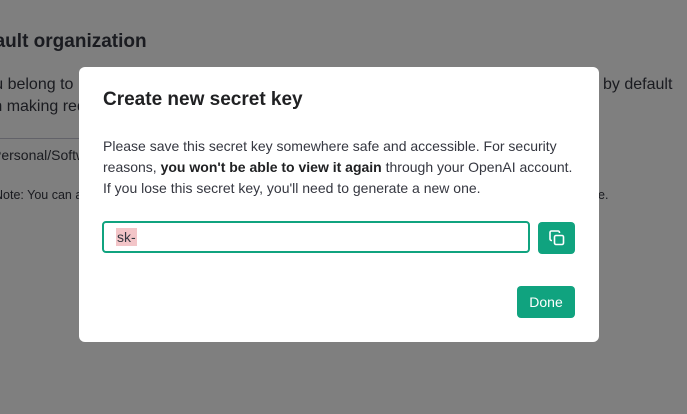 Image resolution: width=687 pixels, height=414 pixels. What do you see at coordinates (425, 167) in the screenshot?
I see `description-text-2: through your` at bounding box center [425, 167].